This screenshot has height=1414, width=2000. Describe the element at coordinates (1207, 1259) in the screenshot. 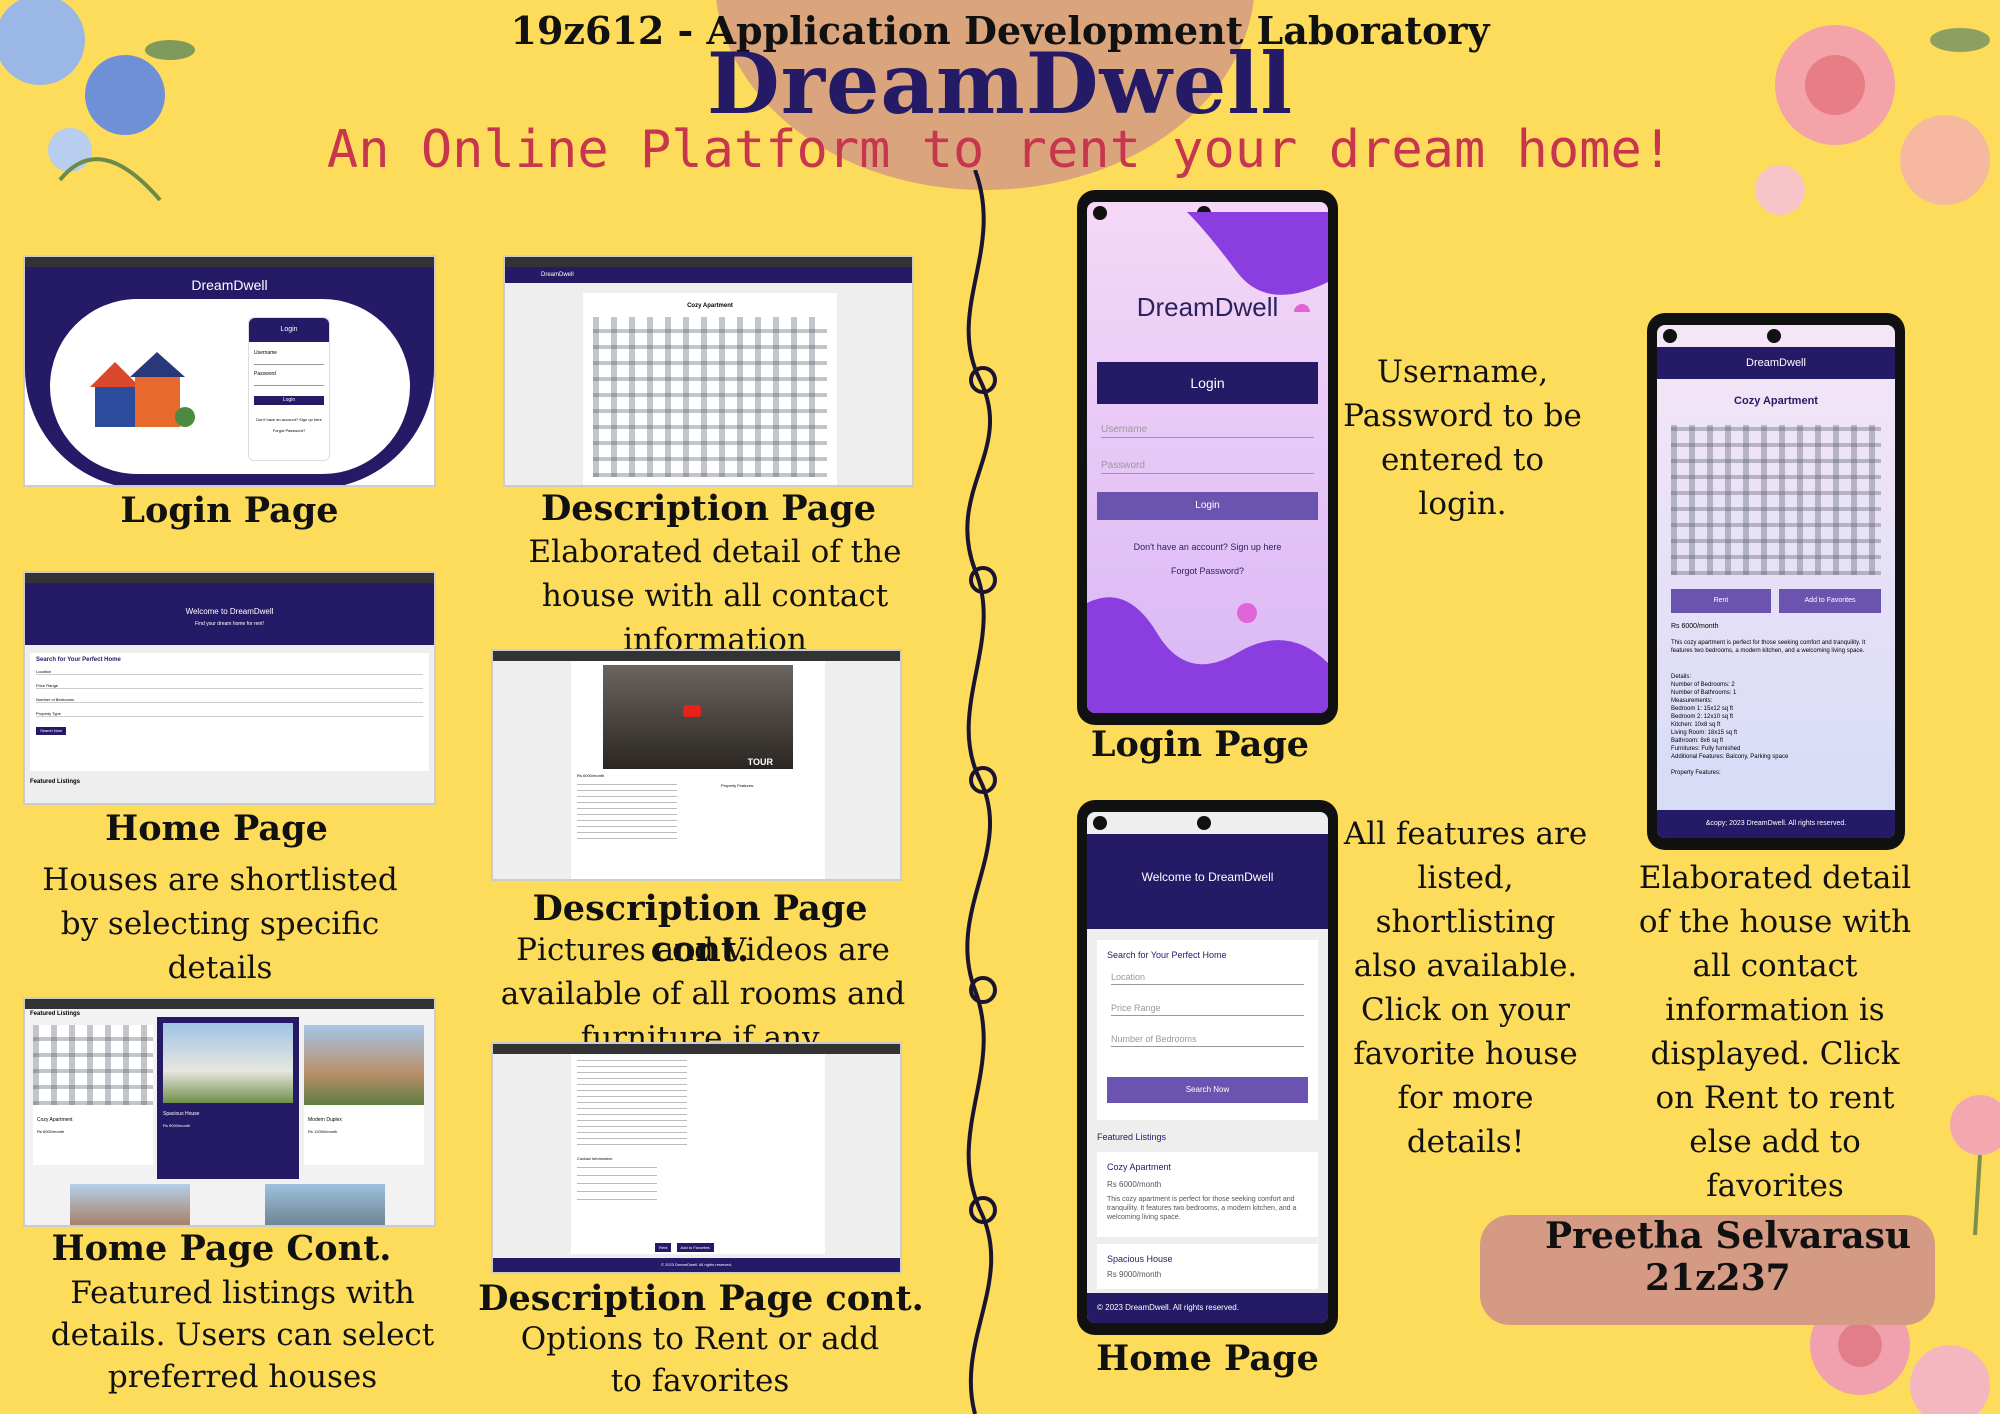

I see `mobile-home-item2-title: Spacious House` at that location.